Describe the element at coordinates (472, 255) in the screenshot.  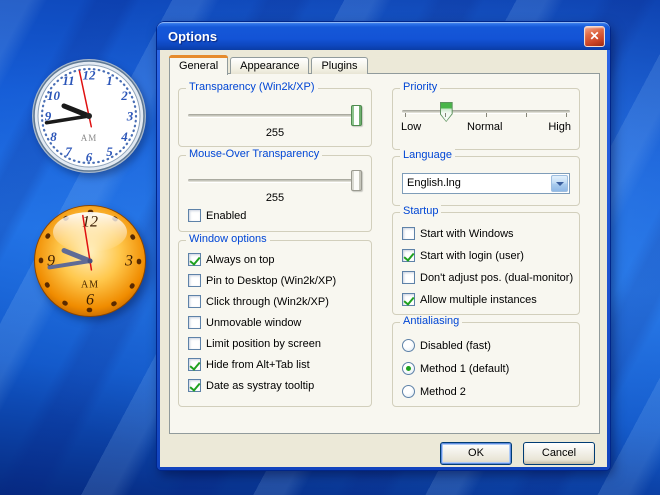
I see `checkbox-label: Start with login (user)` at that location.